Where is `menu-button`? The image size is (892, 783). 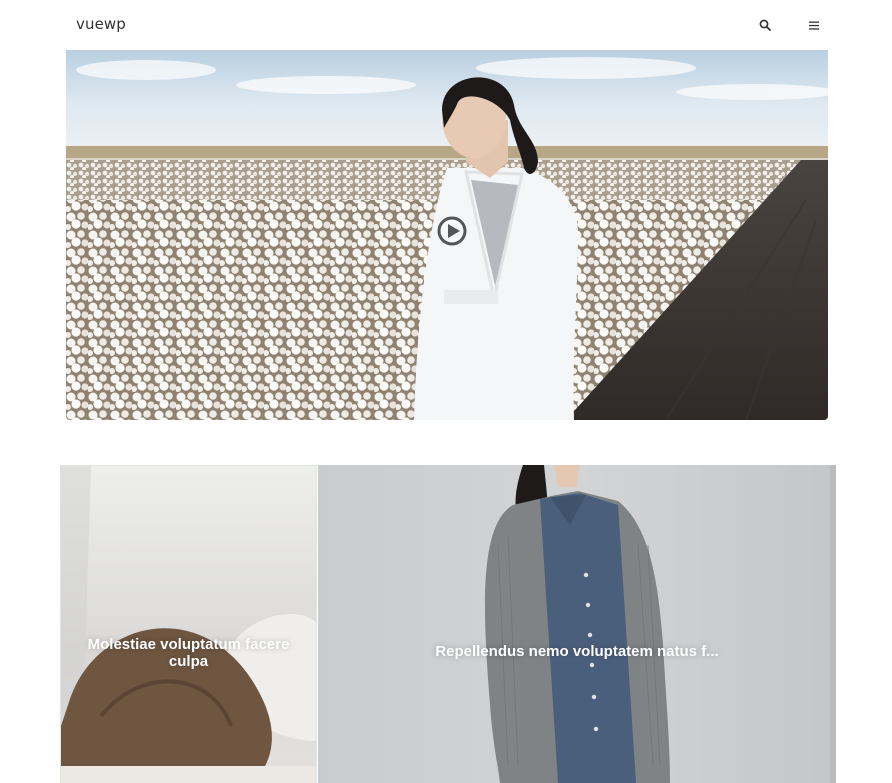
menu-button is located at coordinates (814, 25).